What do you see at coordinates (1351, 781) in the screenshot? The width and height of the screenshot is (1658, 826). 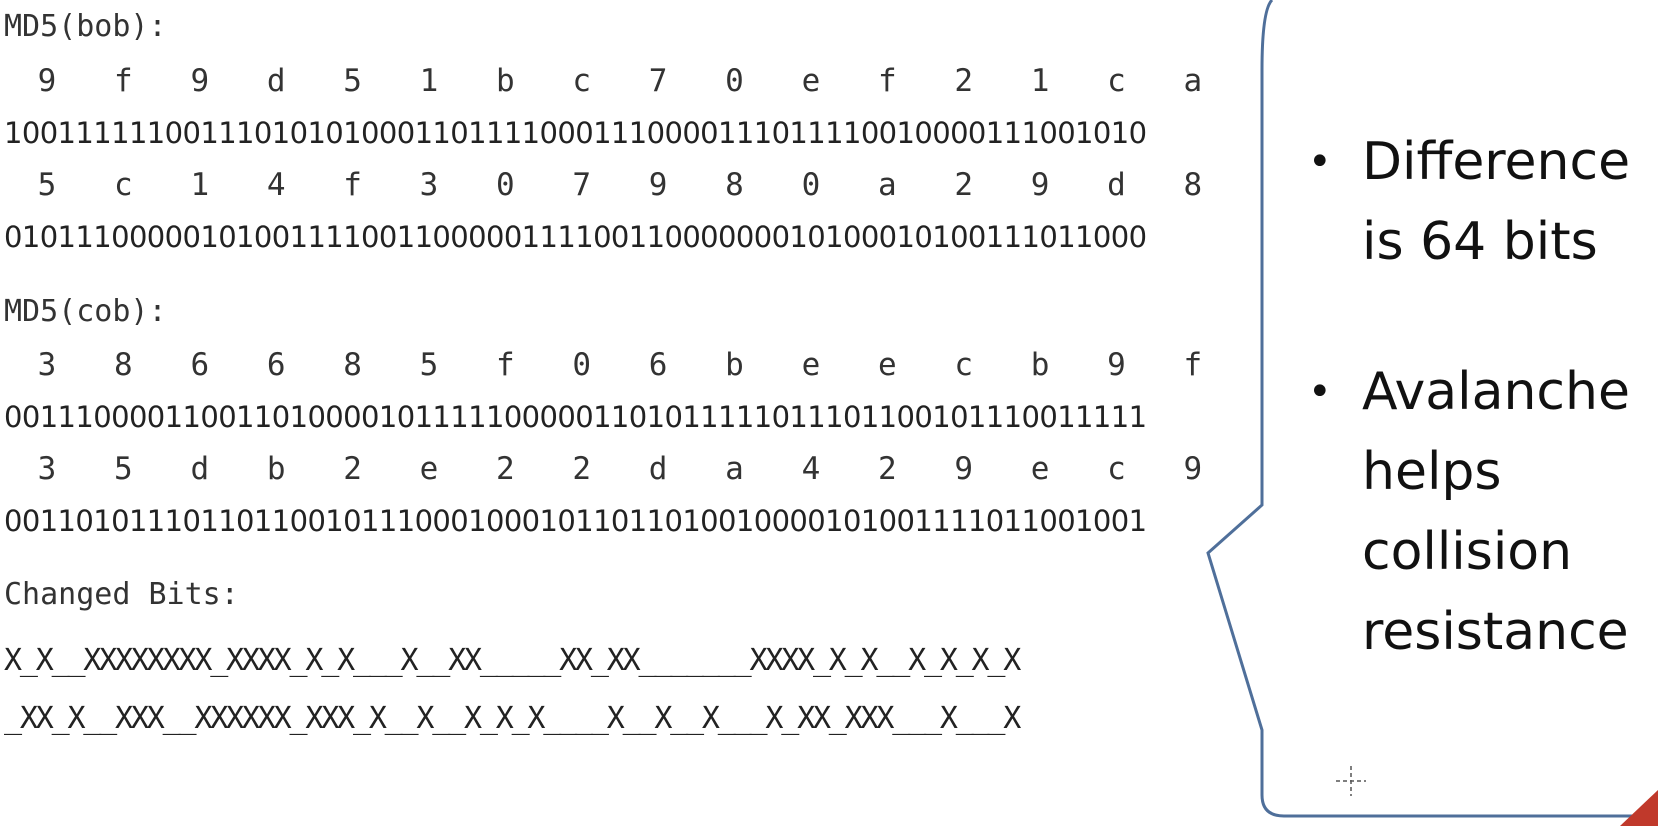 I see `crosshair-cursor-icon` at bounding box center [1351, 781].